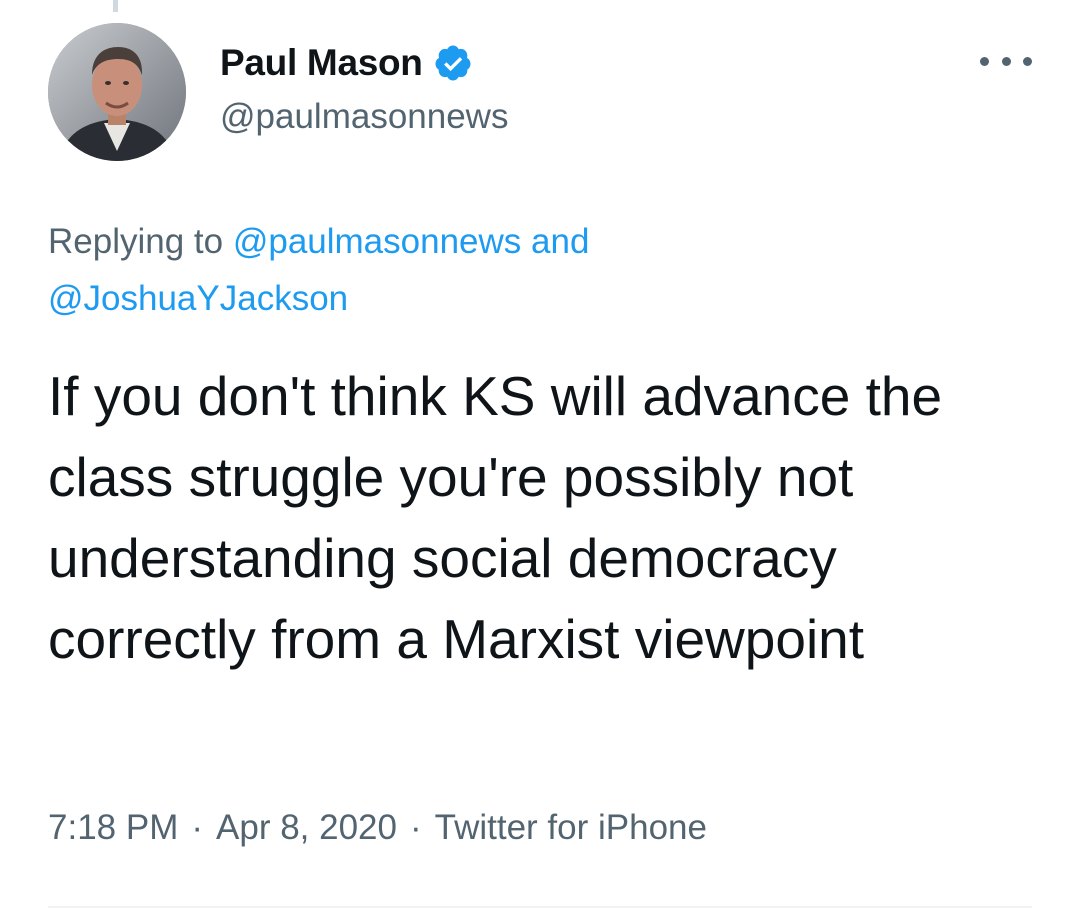  Describe the element at coordinates (115, 6) in the screenshot. I see `thread-connector-line` at that location.